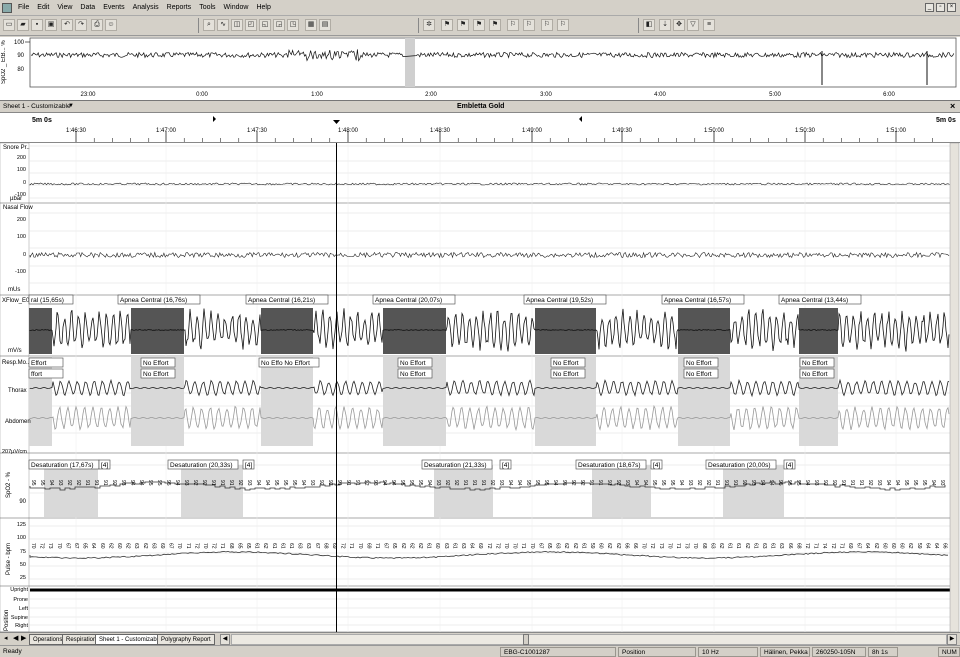 This screenshot has width=960, height=657. I want to click on settings-icon: ≡, so click(709, 25).